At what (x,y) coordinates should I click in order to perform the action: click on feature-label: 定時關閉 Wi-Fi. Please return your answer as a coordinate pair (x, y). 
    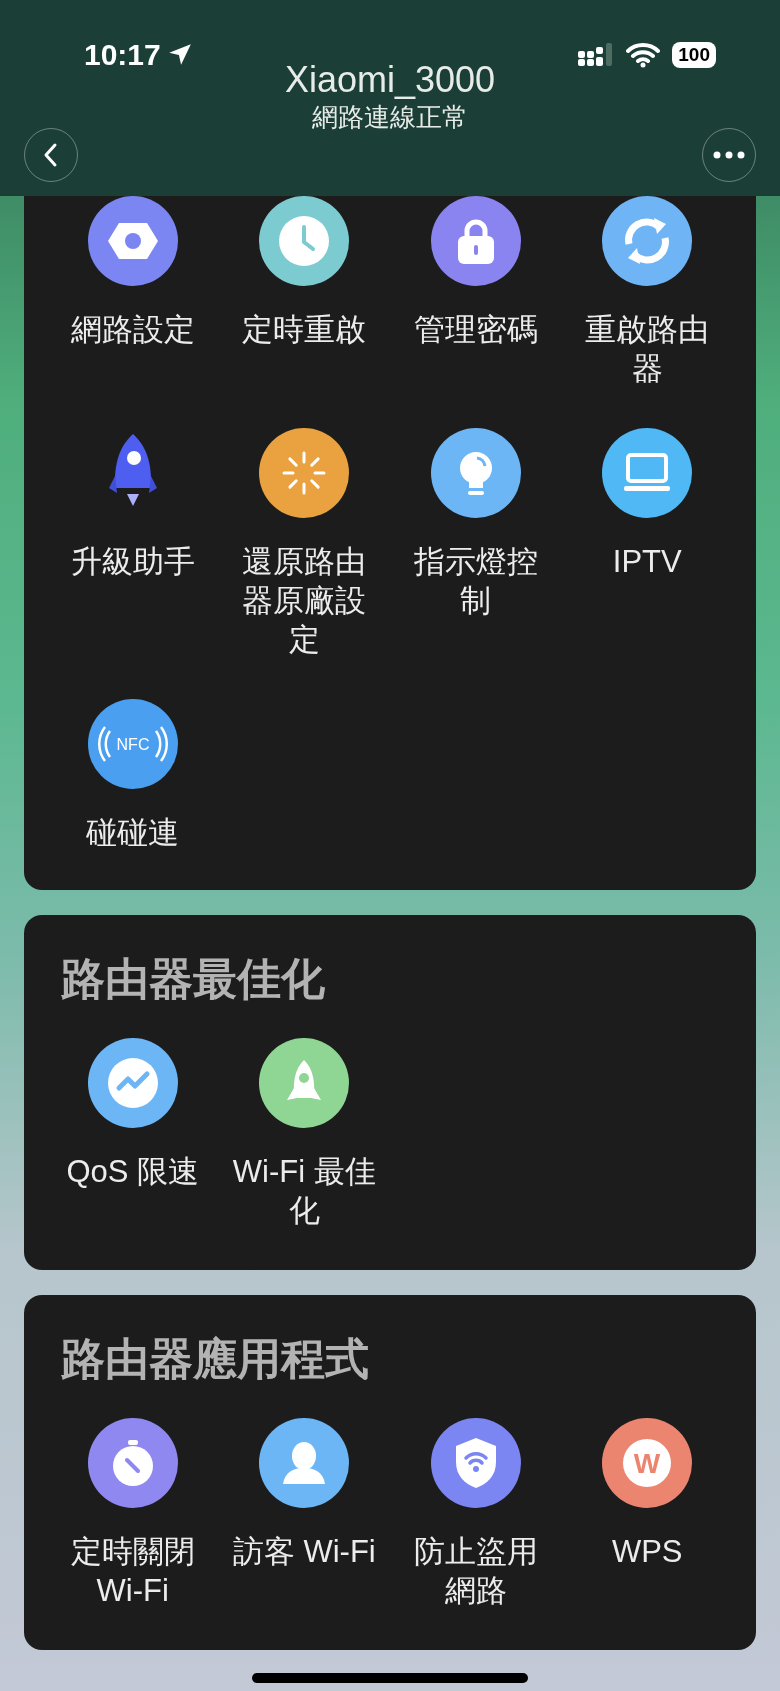
    Looking at the image, I should click on (132, 1571).